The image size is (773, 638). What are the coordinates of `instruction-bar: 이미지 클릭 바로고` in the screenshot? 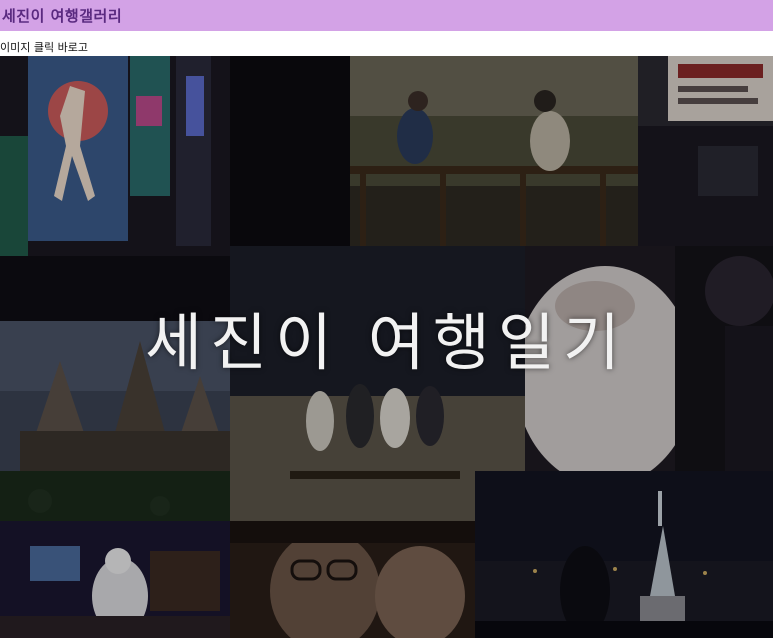 It's located at (386, 43).